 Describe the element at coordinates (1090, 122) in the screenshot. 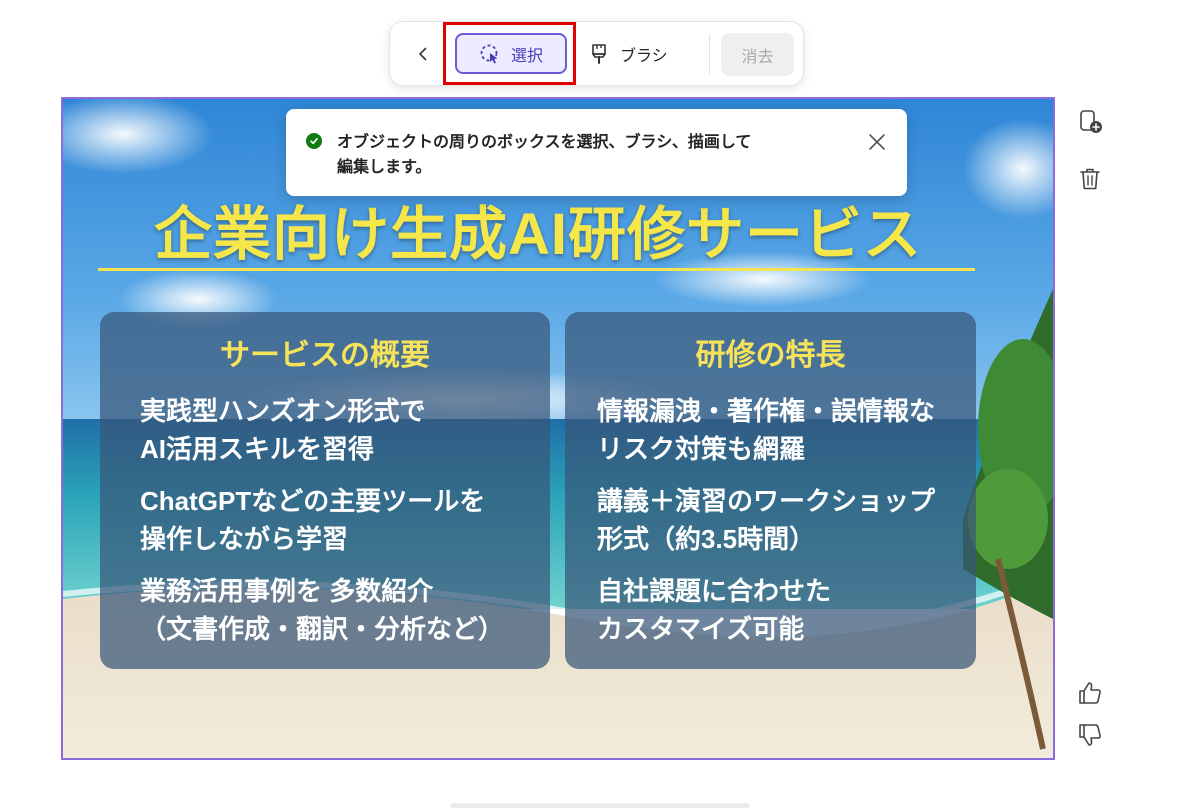

I see `new-slide-icon` at that location.